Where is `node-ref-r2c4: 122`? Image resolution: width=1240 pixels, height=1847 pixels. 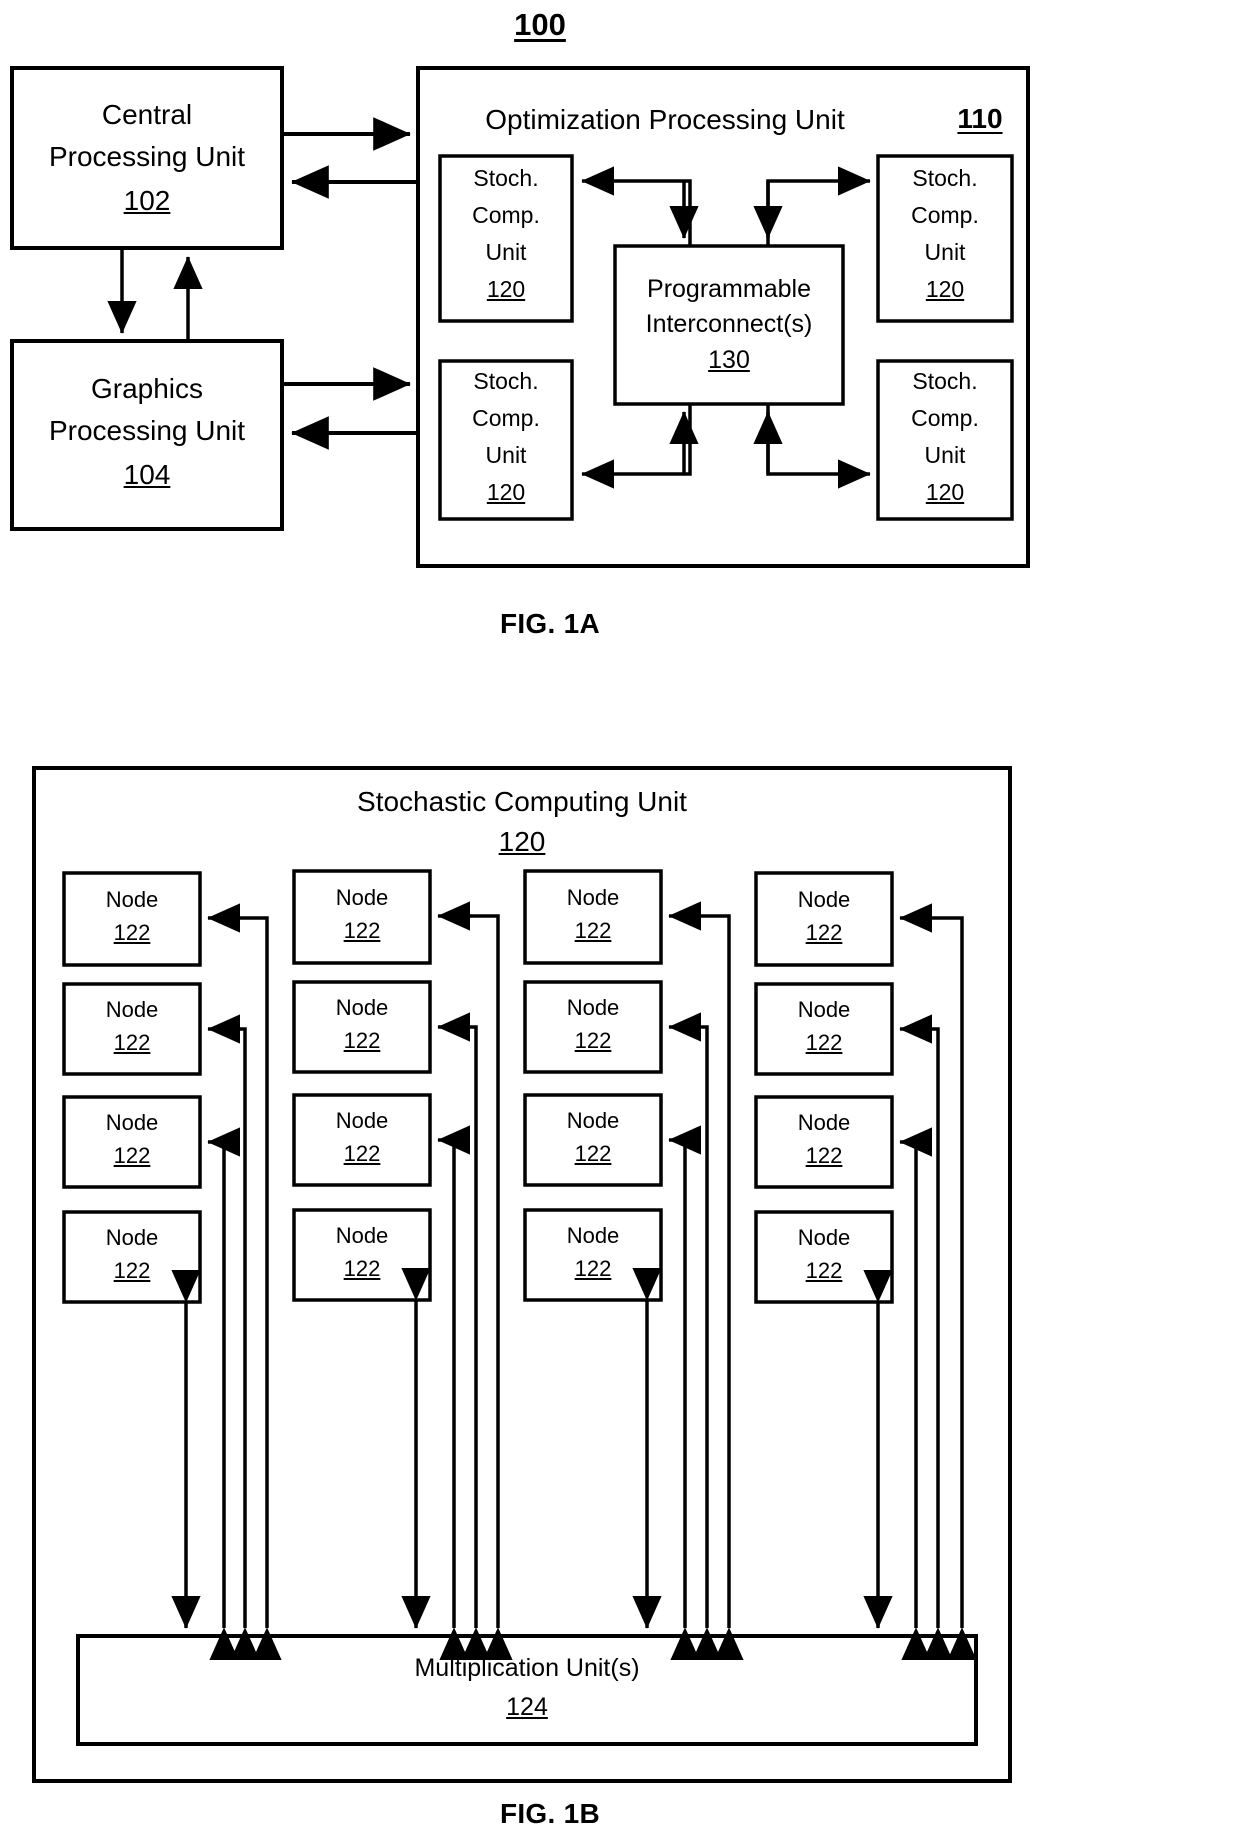 node-ref-r2c4: 122 is located at coordinates (824, 1042).